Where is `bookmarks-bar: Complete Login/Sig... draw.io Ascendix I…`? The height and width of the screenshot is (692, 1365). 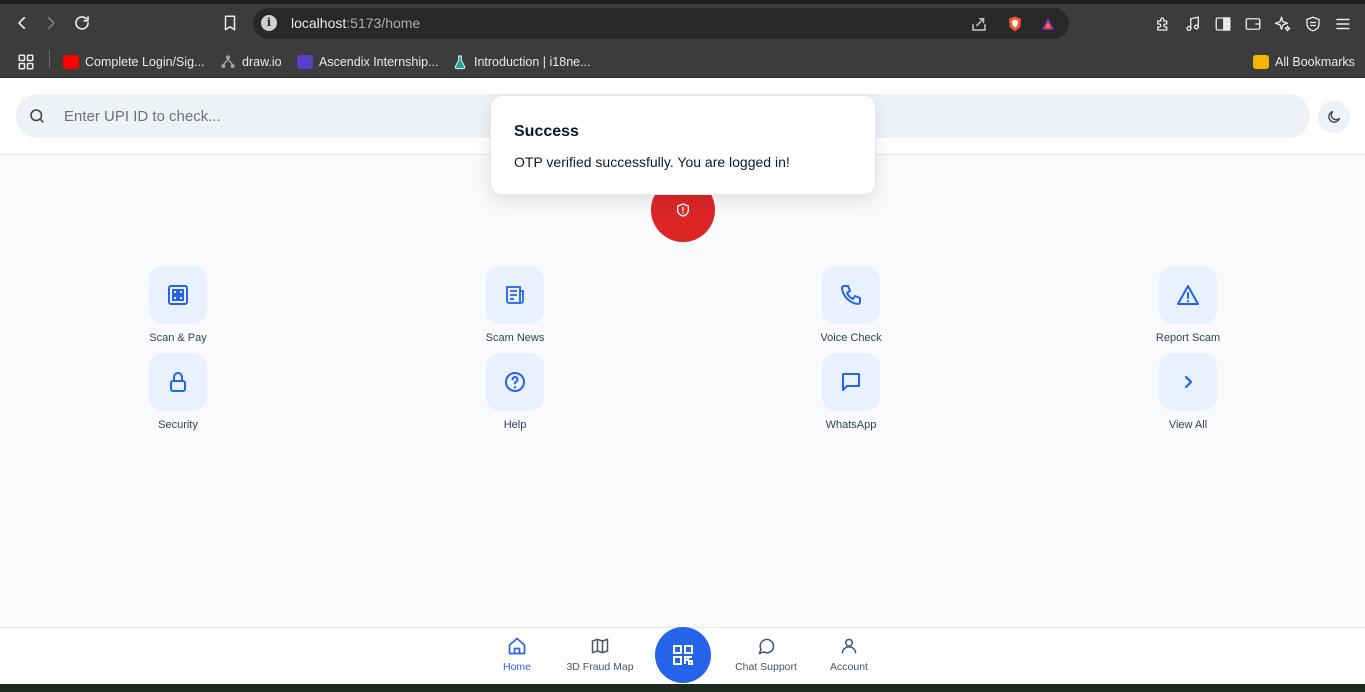
bookmarks-bar: Complete Login/Sig... draw.io Ascendix I… is located at coordinates (682, 62).